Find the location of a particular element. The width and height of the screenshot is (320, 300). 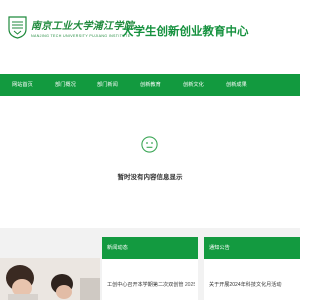

empty-state-message: 暂时没有内容信息显示 is located at coordinates (150, 177).